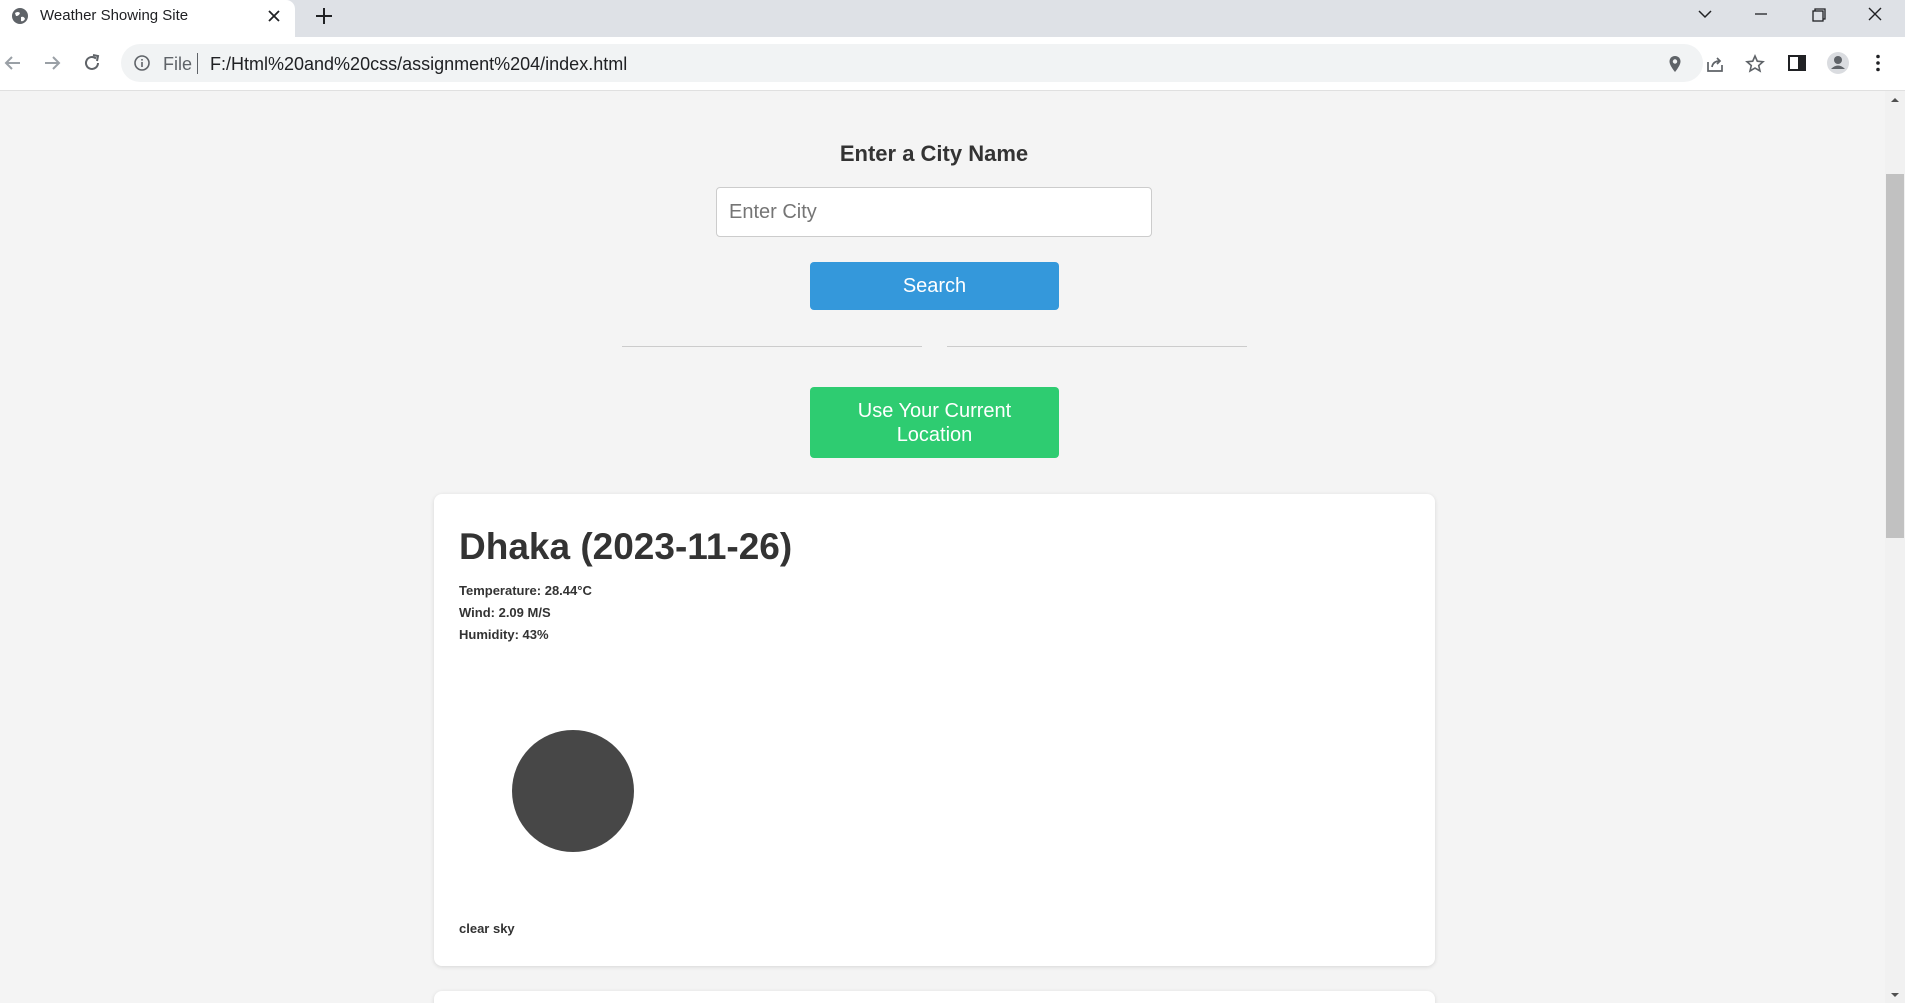 This screenshot has width=1905, height=1003. I want to click on use-current-location-button: Use Your Current Location, so click(934, 422).